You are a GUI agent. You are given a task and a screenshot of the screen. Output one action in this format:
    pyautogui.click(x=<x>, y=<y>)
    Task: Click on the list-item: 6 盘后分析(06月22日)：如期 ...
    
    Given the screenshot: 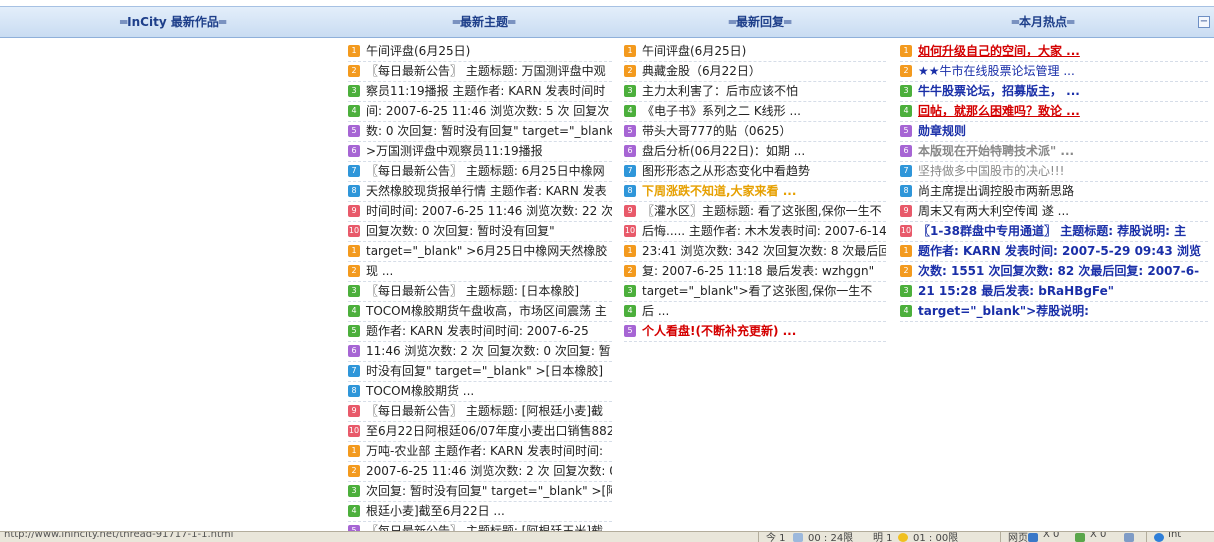 What is the action you would take?
    pyautogui.click(x=755, y=152)
    